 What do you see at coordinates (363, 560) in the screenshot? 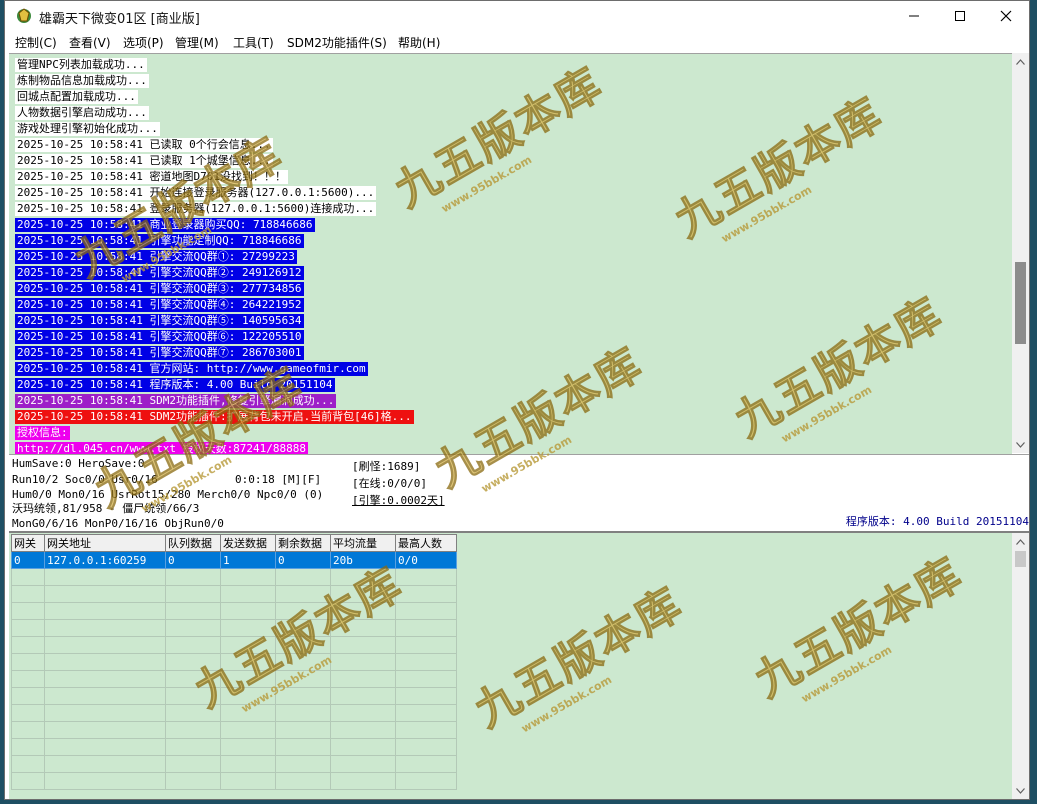
I see `table-cell: 20b` at bounding box center [363, 560].